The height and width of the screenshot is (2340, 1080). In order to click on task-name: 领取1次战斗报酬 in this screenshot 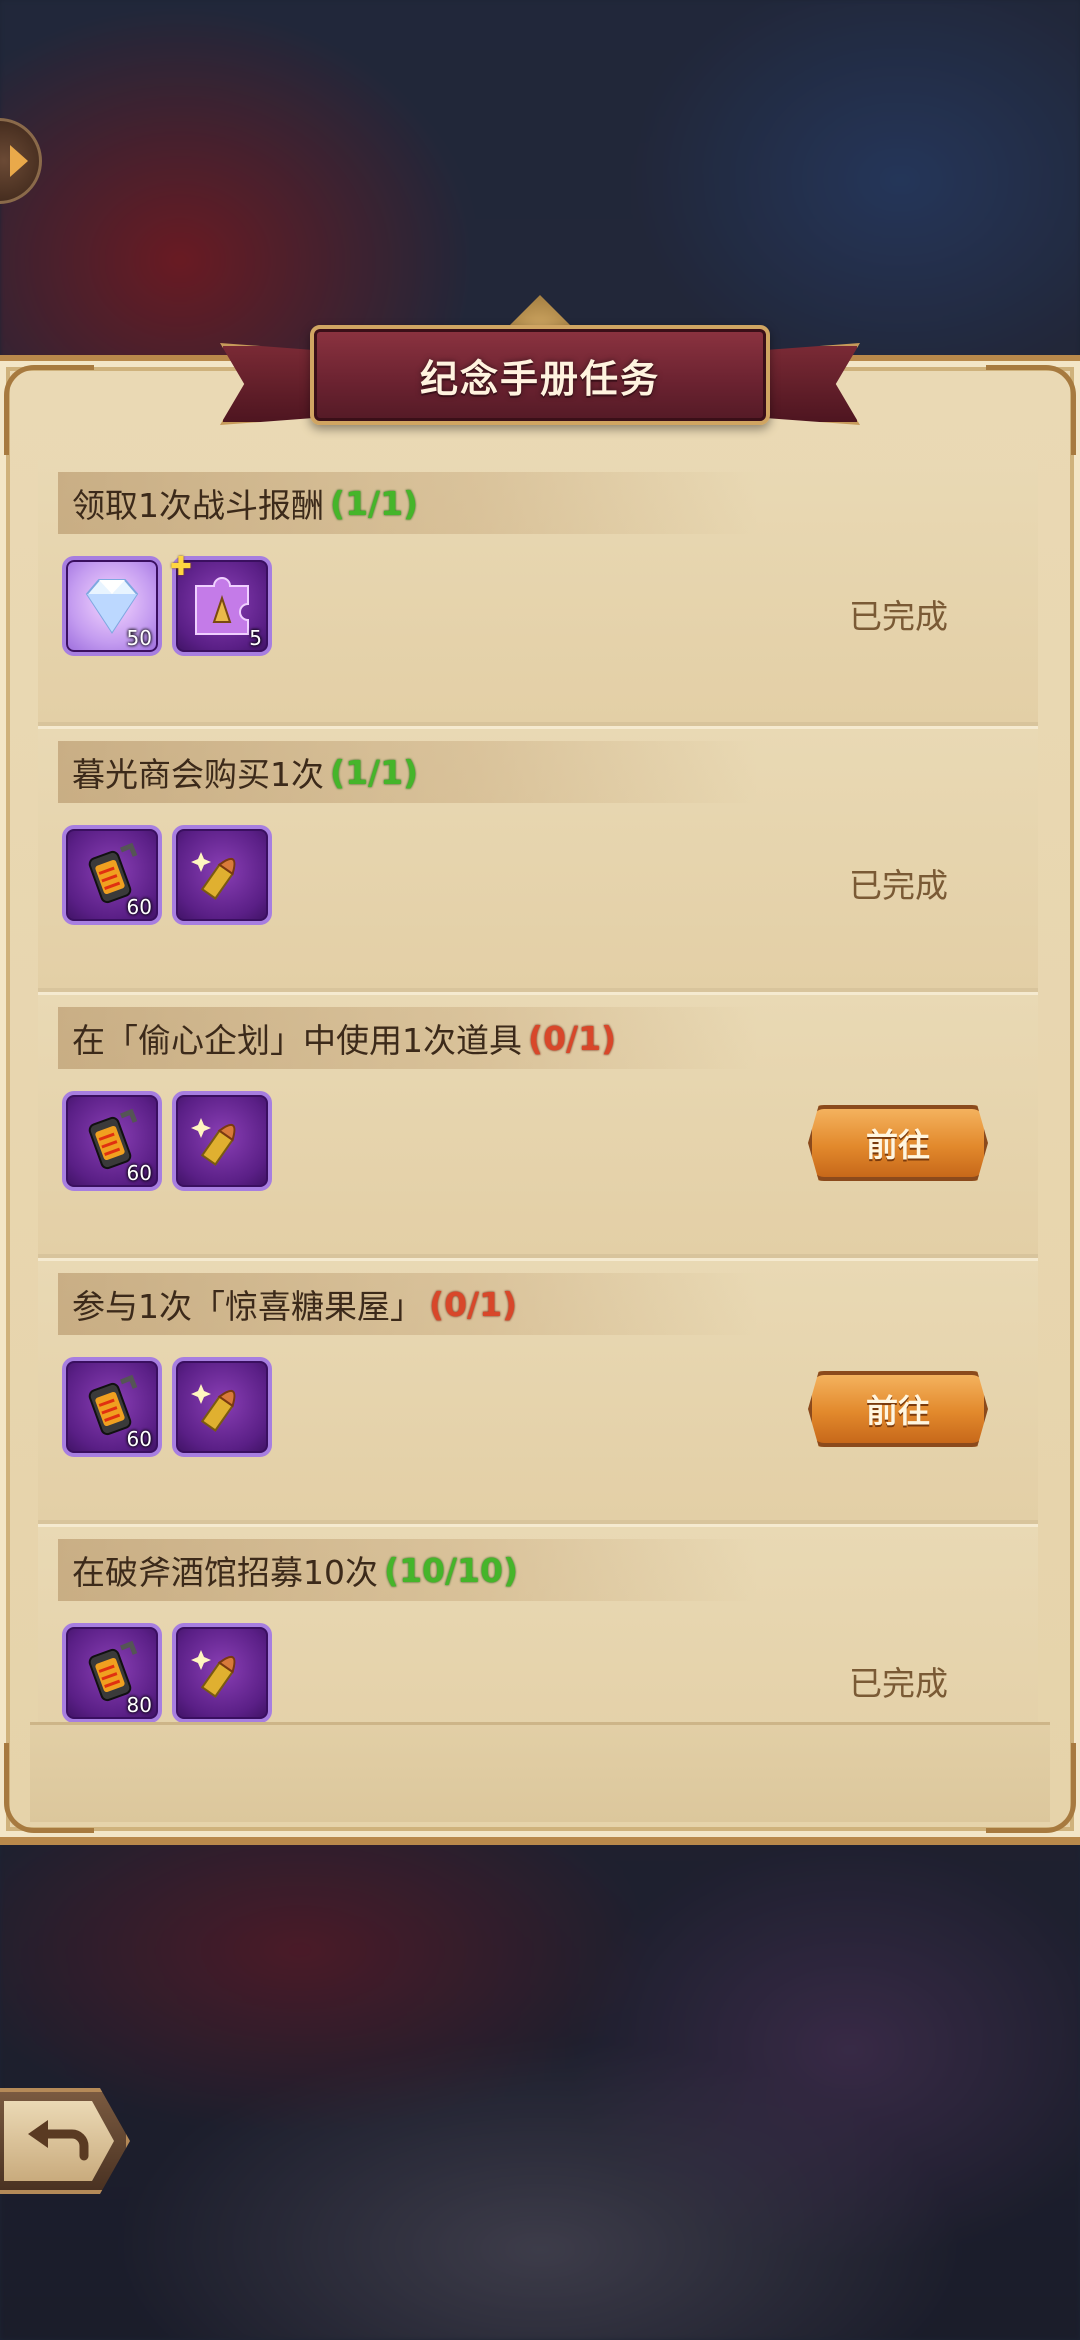, I will do `click(198, 505)`.